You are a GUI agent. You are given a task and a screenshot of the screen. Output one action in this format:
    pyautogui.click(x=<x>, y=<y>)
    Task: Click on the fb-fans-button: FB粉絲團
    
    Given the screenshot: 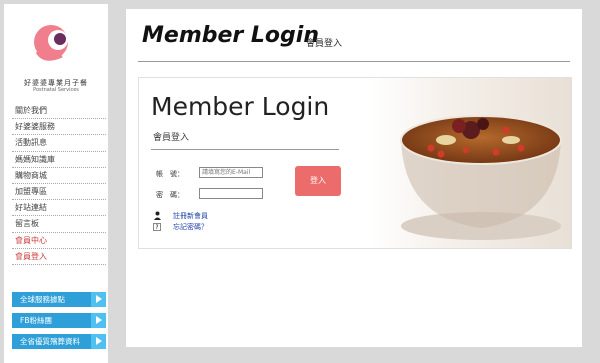 What is the action you would take?
    pyautogui.click(x=59, y=320)
    